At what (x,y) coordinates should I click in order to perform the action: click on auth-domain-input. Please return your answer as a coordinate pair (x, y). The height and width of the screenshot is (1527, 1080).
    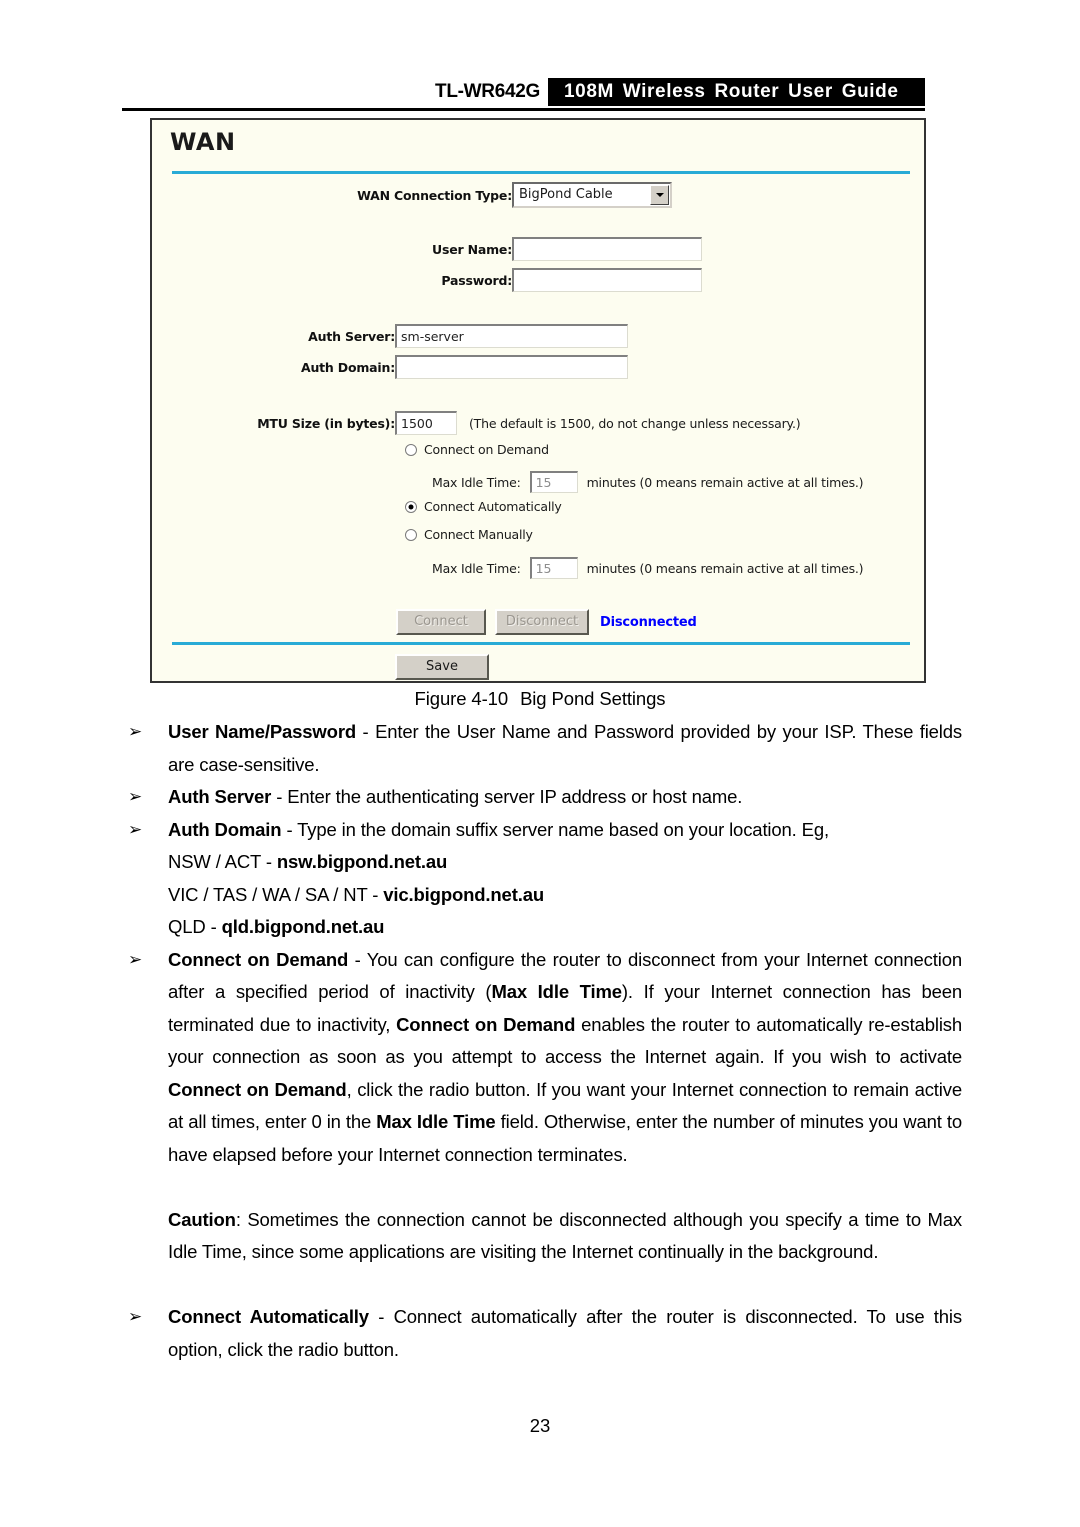
    Looking at the image, I should click on (511, 367).